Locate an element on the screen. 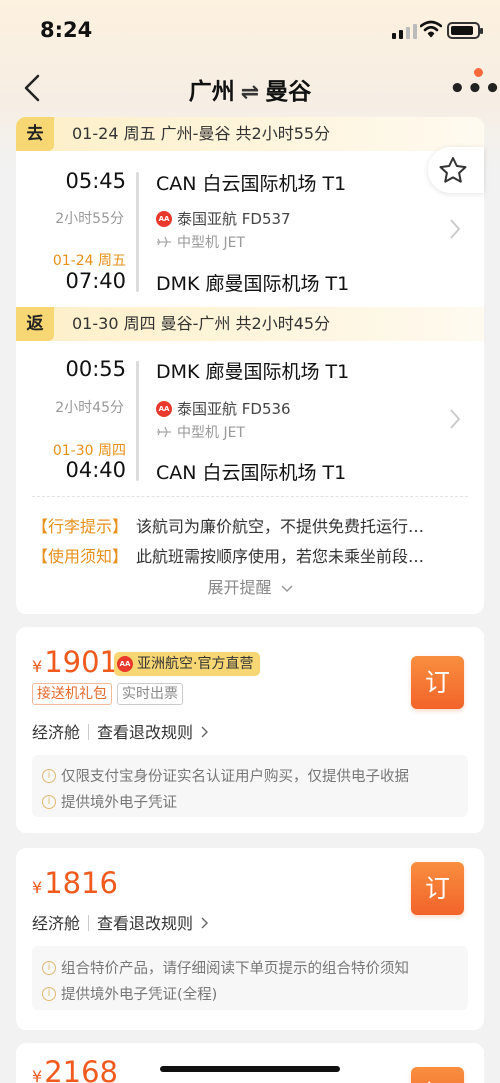 The width and height of the screenshot is (500, 1083). instant-ticket-chip: 实时出票 is located at coordinates (150, 694).